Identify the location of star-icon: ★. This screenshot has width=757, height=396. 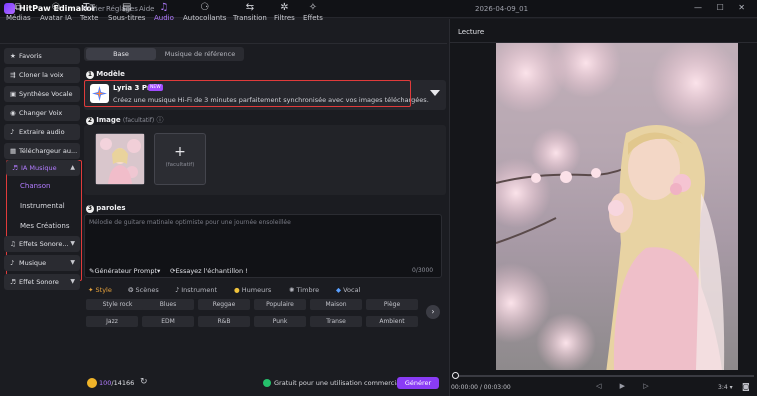
(13, 56).